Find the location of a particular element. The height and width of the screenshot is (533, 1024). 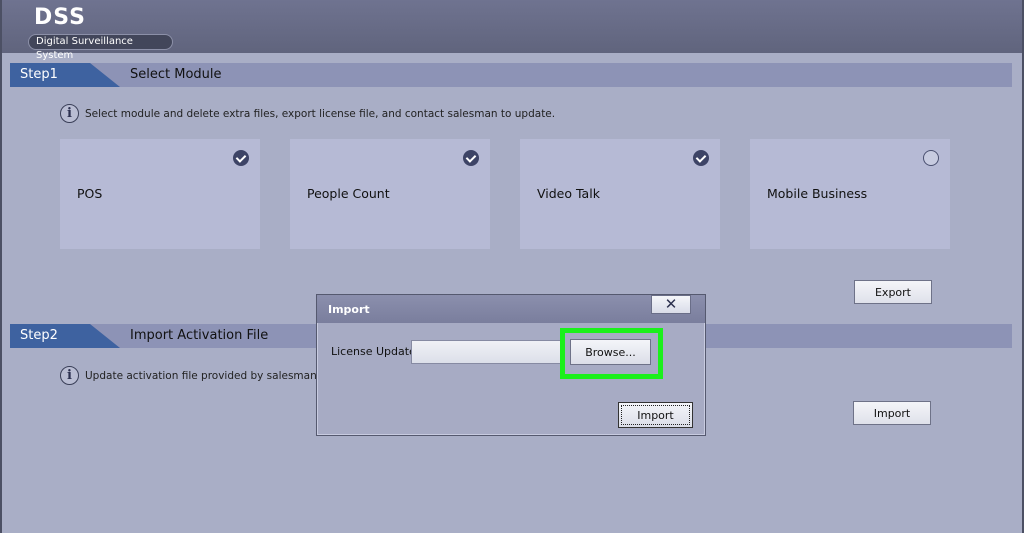

step2-title: Import Activation File is located at coordinates (199, 335).